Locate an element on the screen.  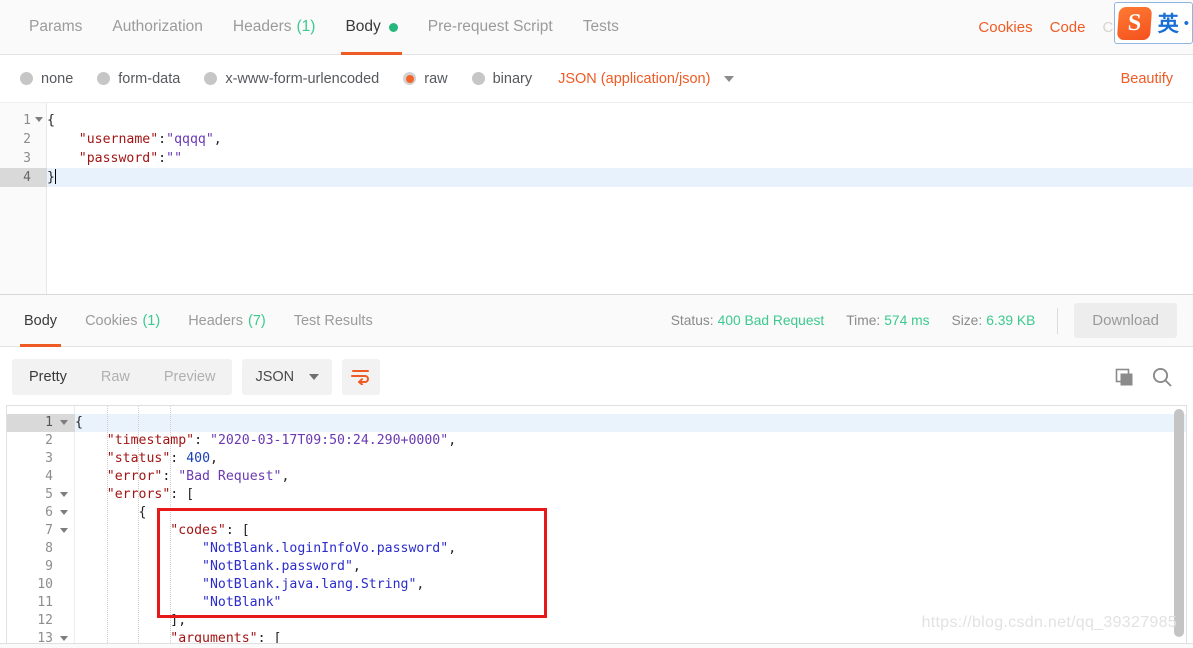
tab-label: Tests is located at coordinates (600, 26).